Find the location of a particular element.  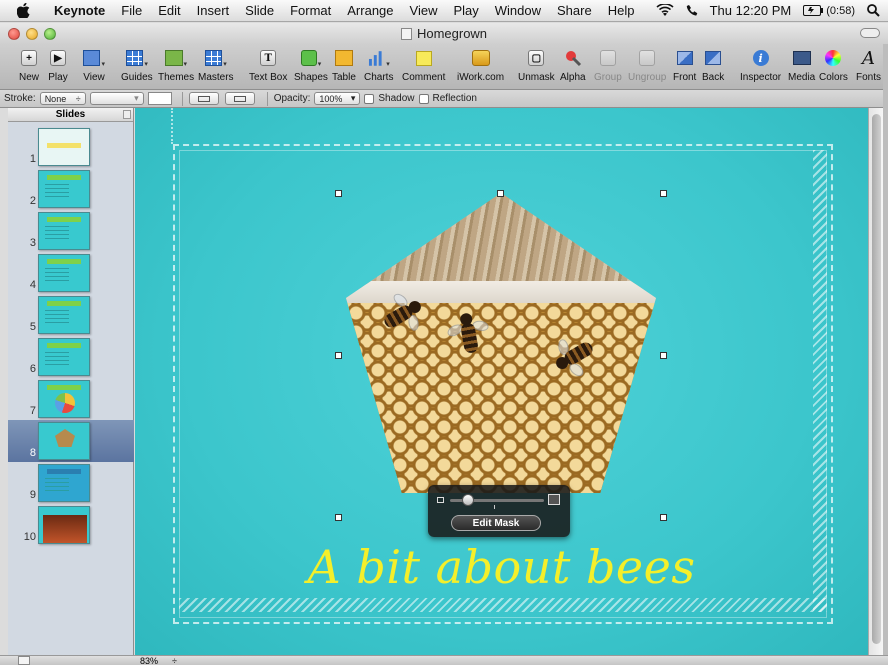

minimize-window-button is located at coordinates (32, 33).